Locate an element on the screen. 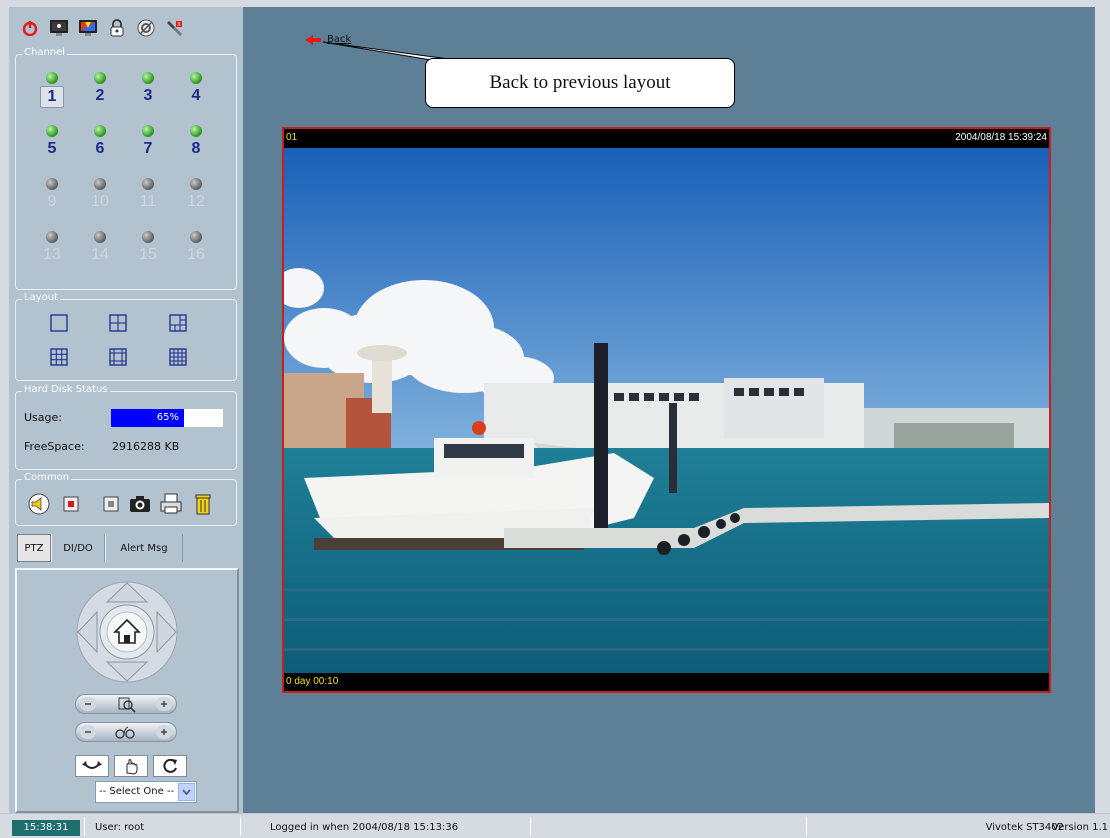 The image size is (1110, 838). channel-16-button: 16 is located at coordinates (196, 253).